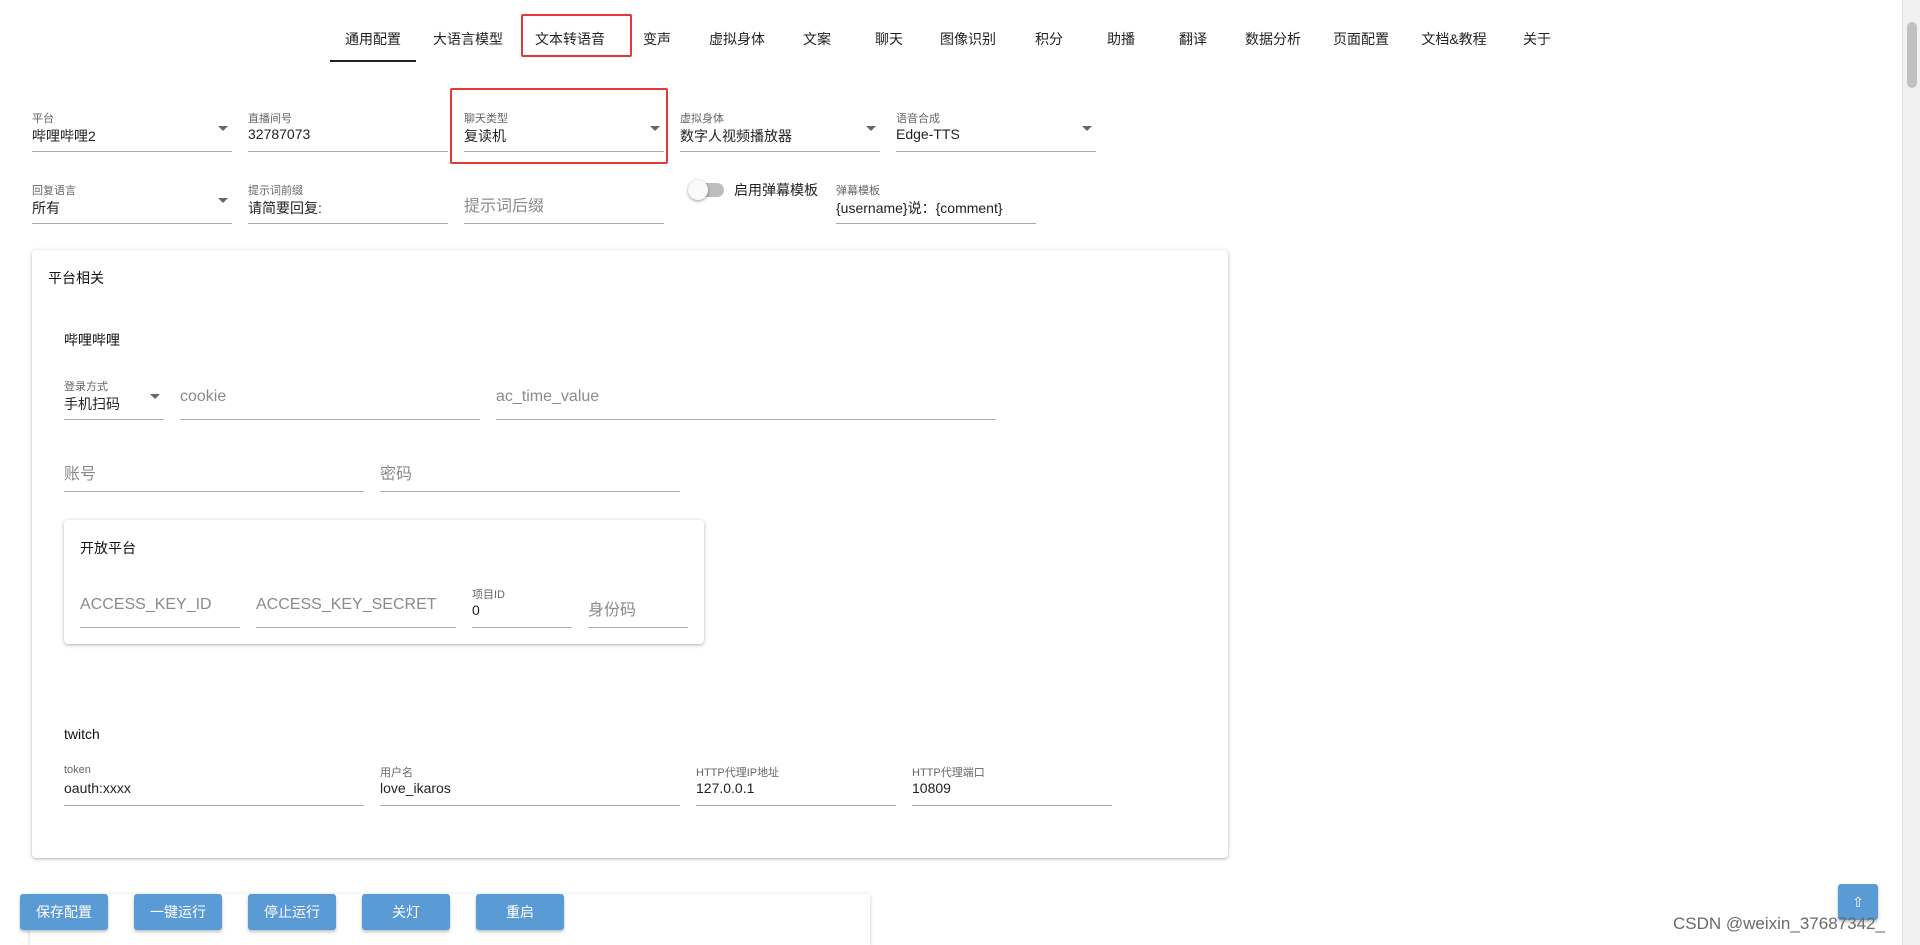 The height and width of the screenshot is (945, 1920). Describe the element at coordinates (738, 773) in the screenshot. I see `http-proxy-ip-label: HTTP代理IP地址` at that location.